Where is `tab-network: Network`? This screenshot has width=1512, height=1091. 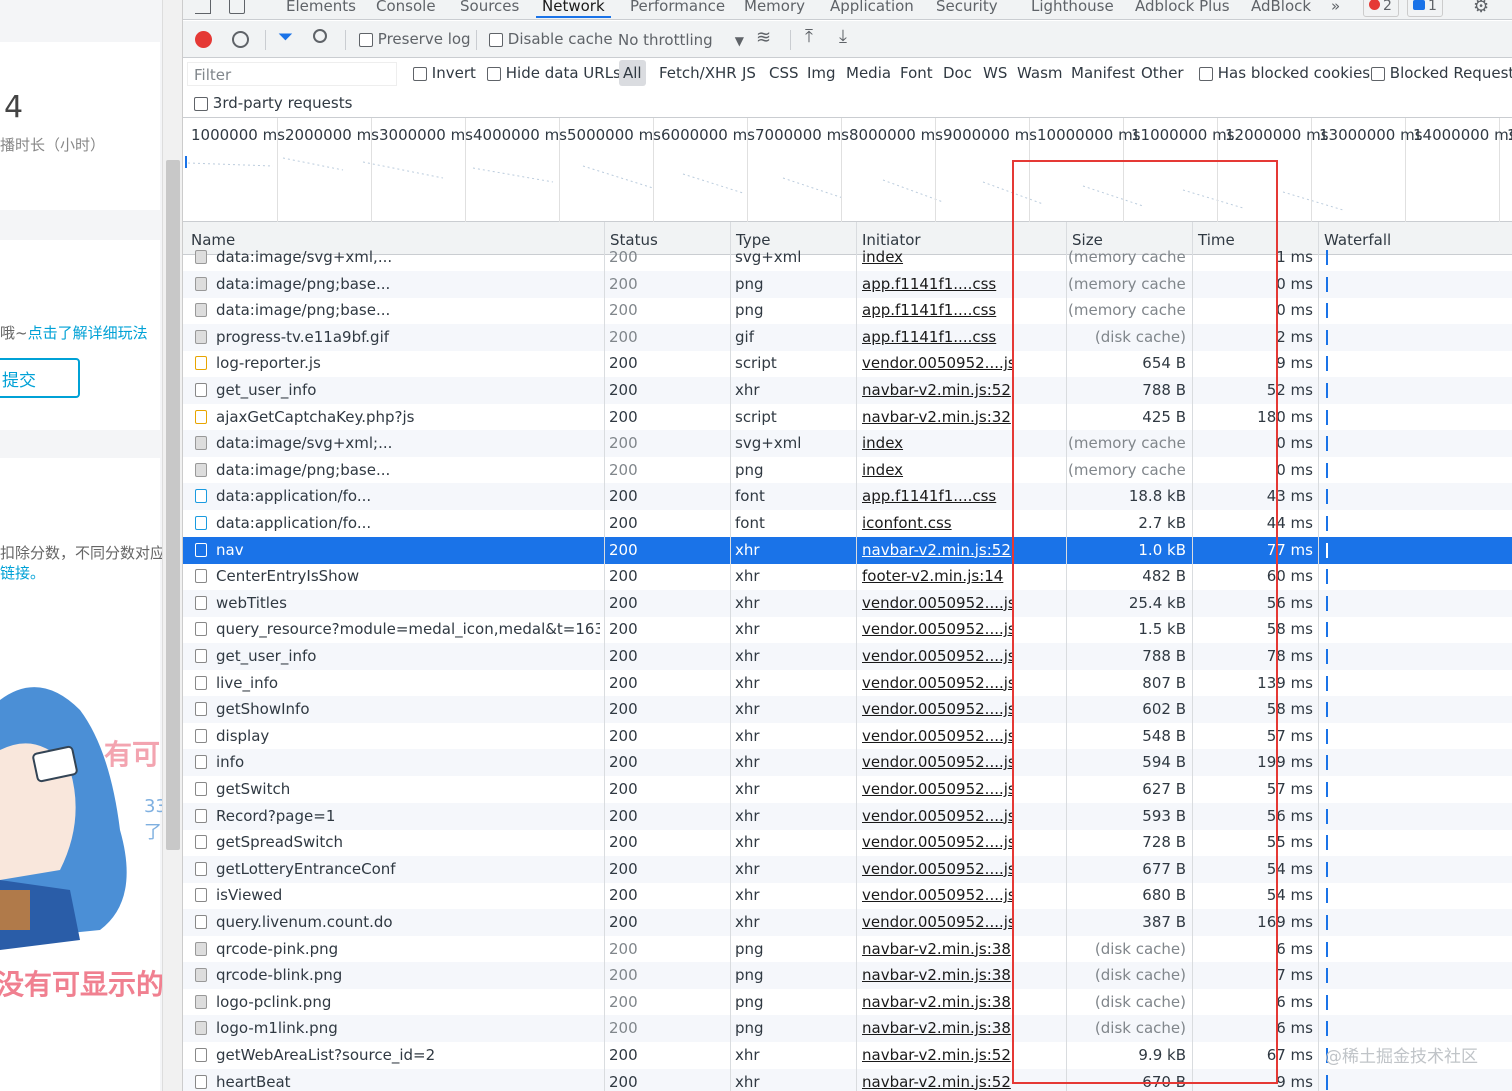
tab-network: Network is located at coordinates (573, 9).